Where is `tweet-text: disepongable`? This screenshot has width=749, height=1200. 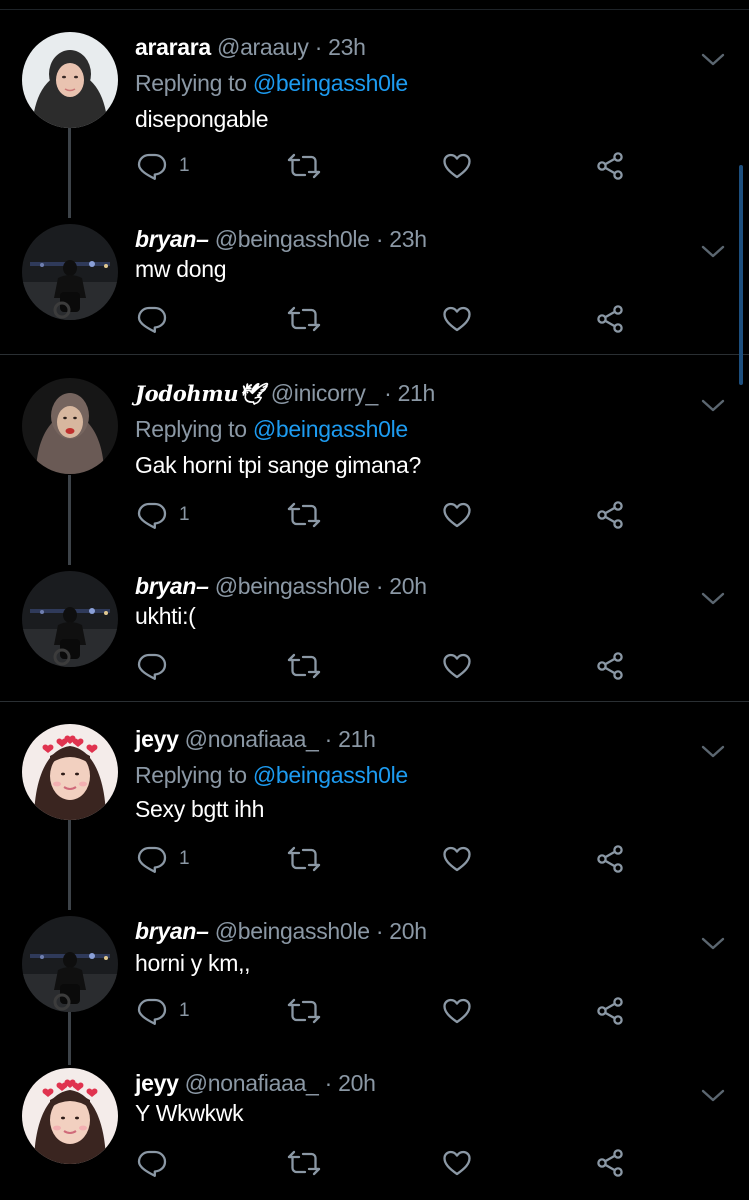
tweet-text: disepongable is located at coordinates (202, 119).